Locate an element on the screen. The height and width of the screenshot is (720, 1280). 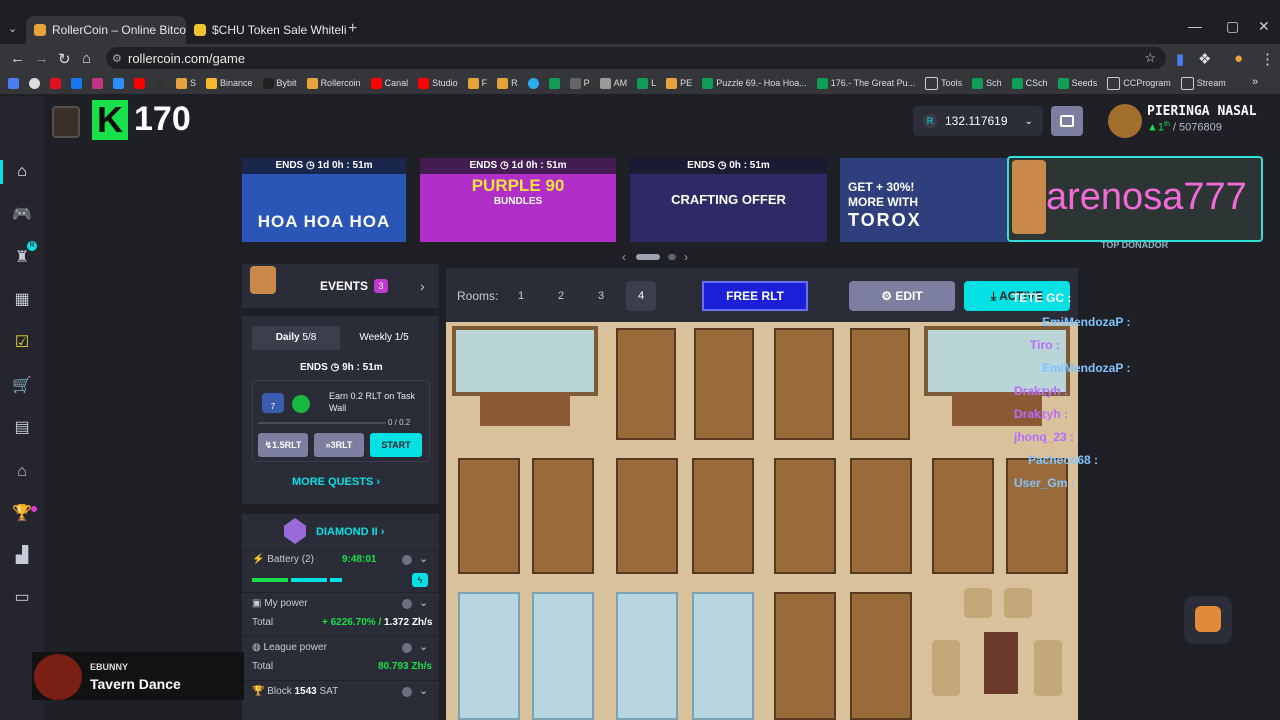
bookmark-binance: Binance is located at coordinates (229, 83).